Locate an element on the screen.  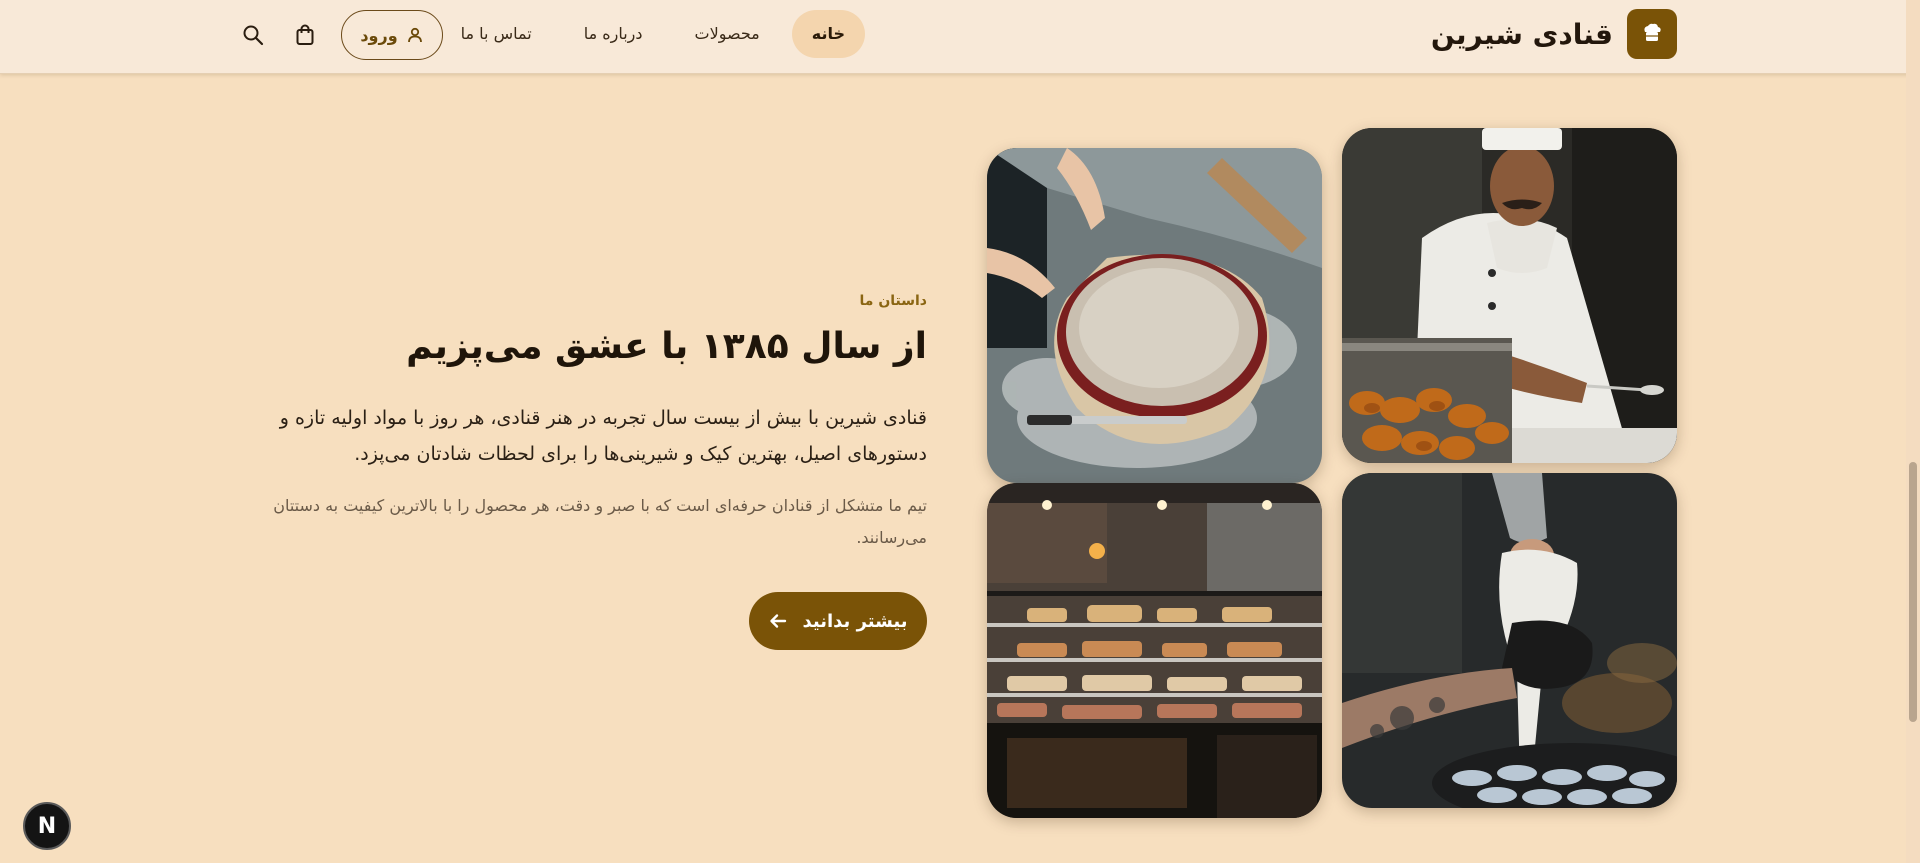
learn-more-label: بیشتر بدانید is located at coordinates (855, 621).